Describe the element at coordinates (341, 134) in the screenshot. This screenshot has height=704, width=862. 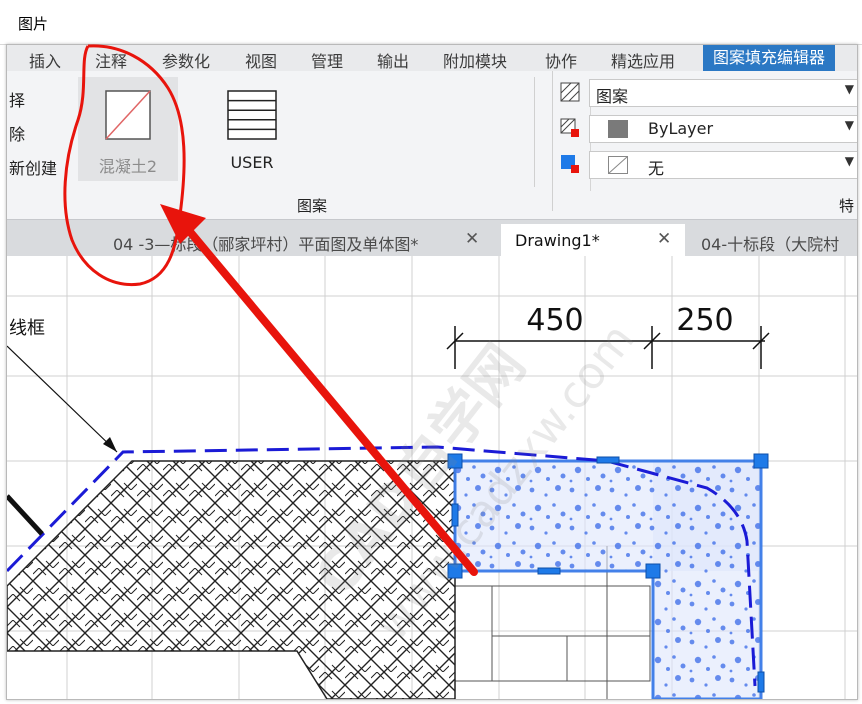
I see `pattern-gallery: 混凝土2 USER ▲ ▼ ▾` at that location.